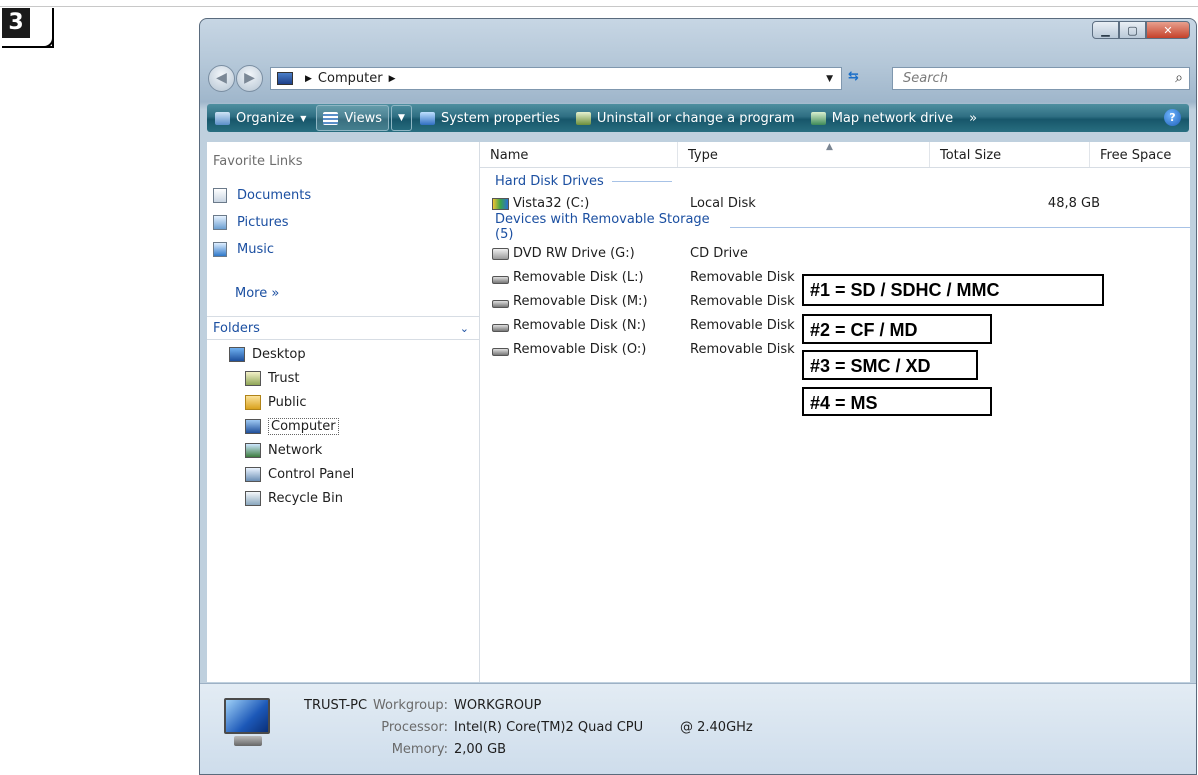  What do you see at coordinates (835, 255) in the screenshot?
I see `list-item-drive-g: DVD RW Drive (G:) CD Drive` at bounding box center [835, 255].